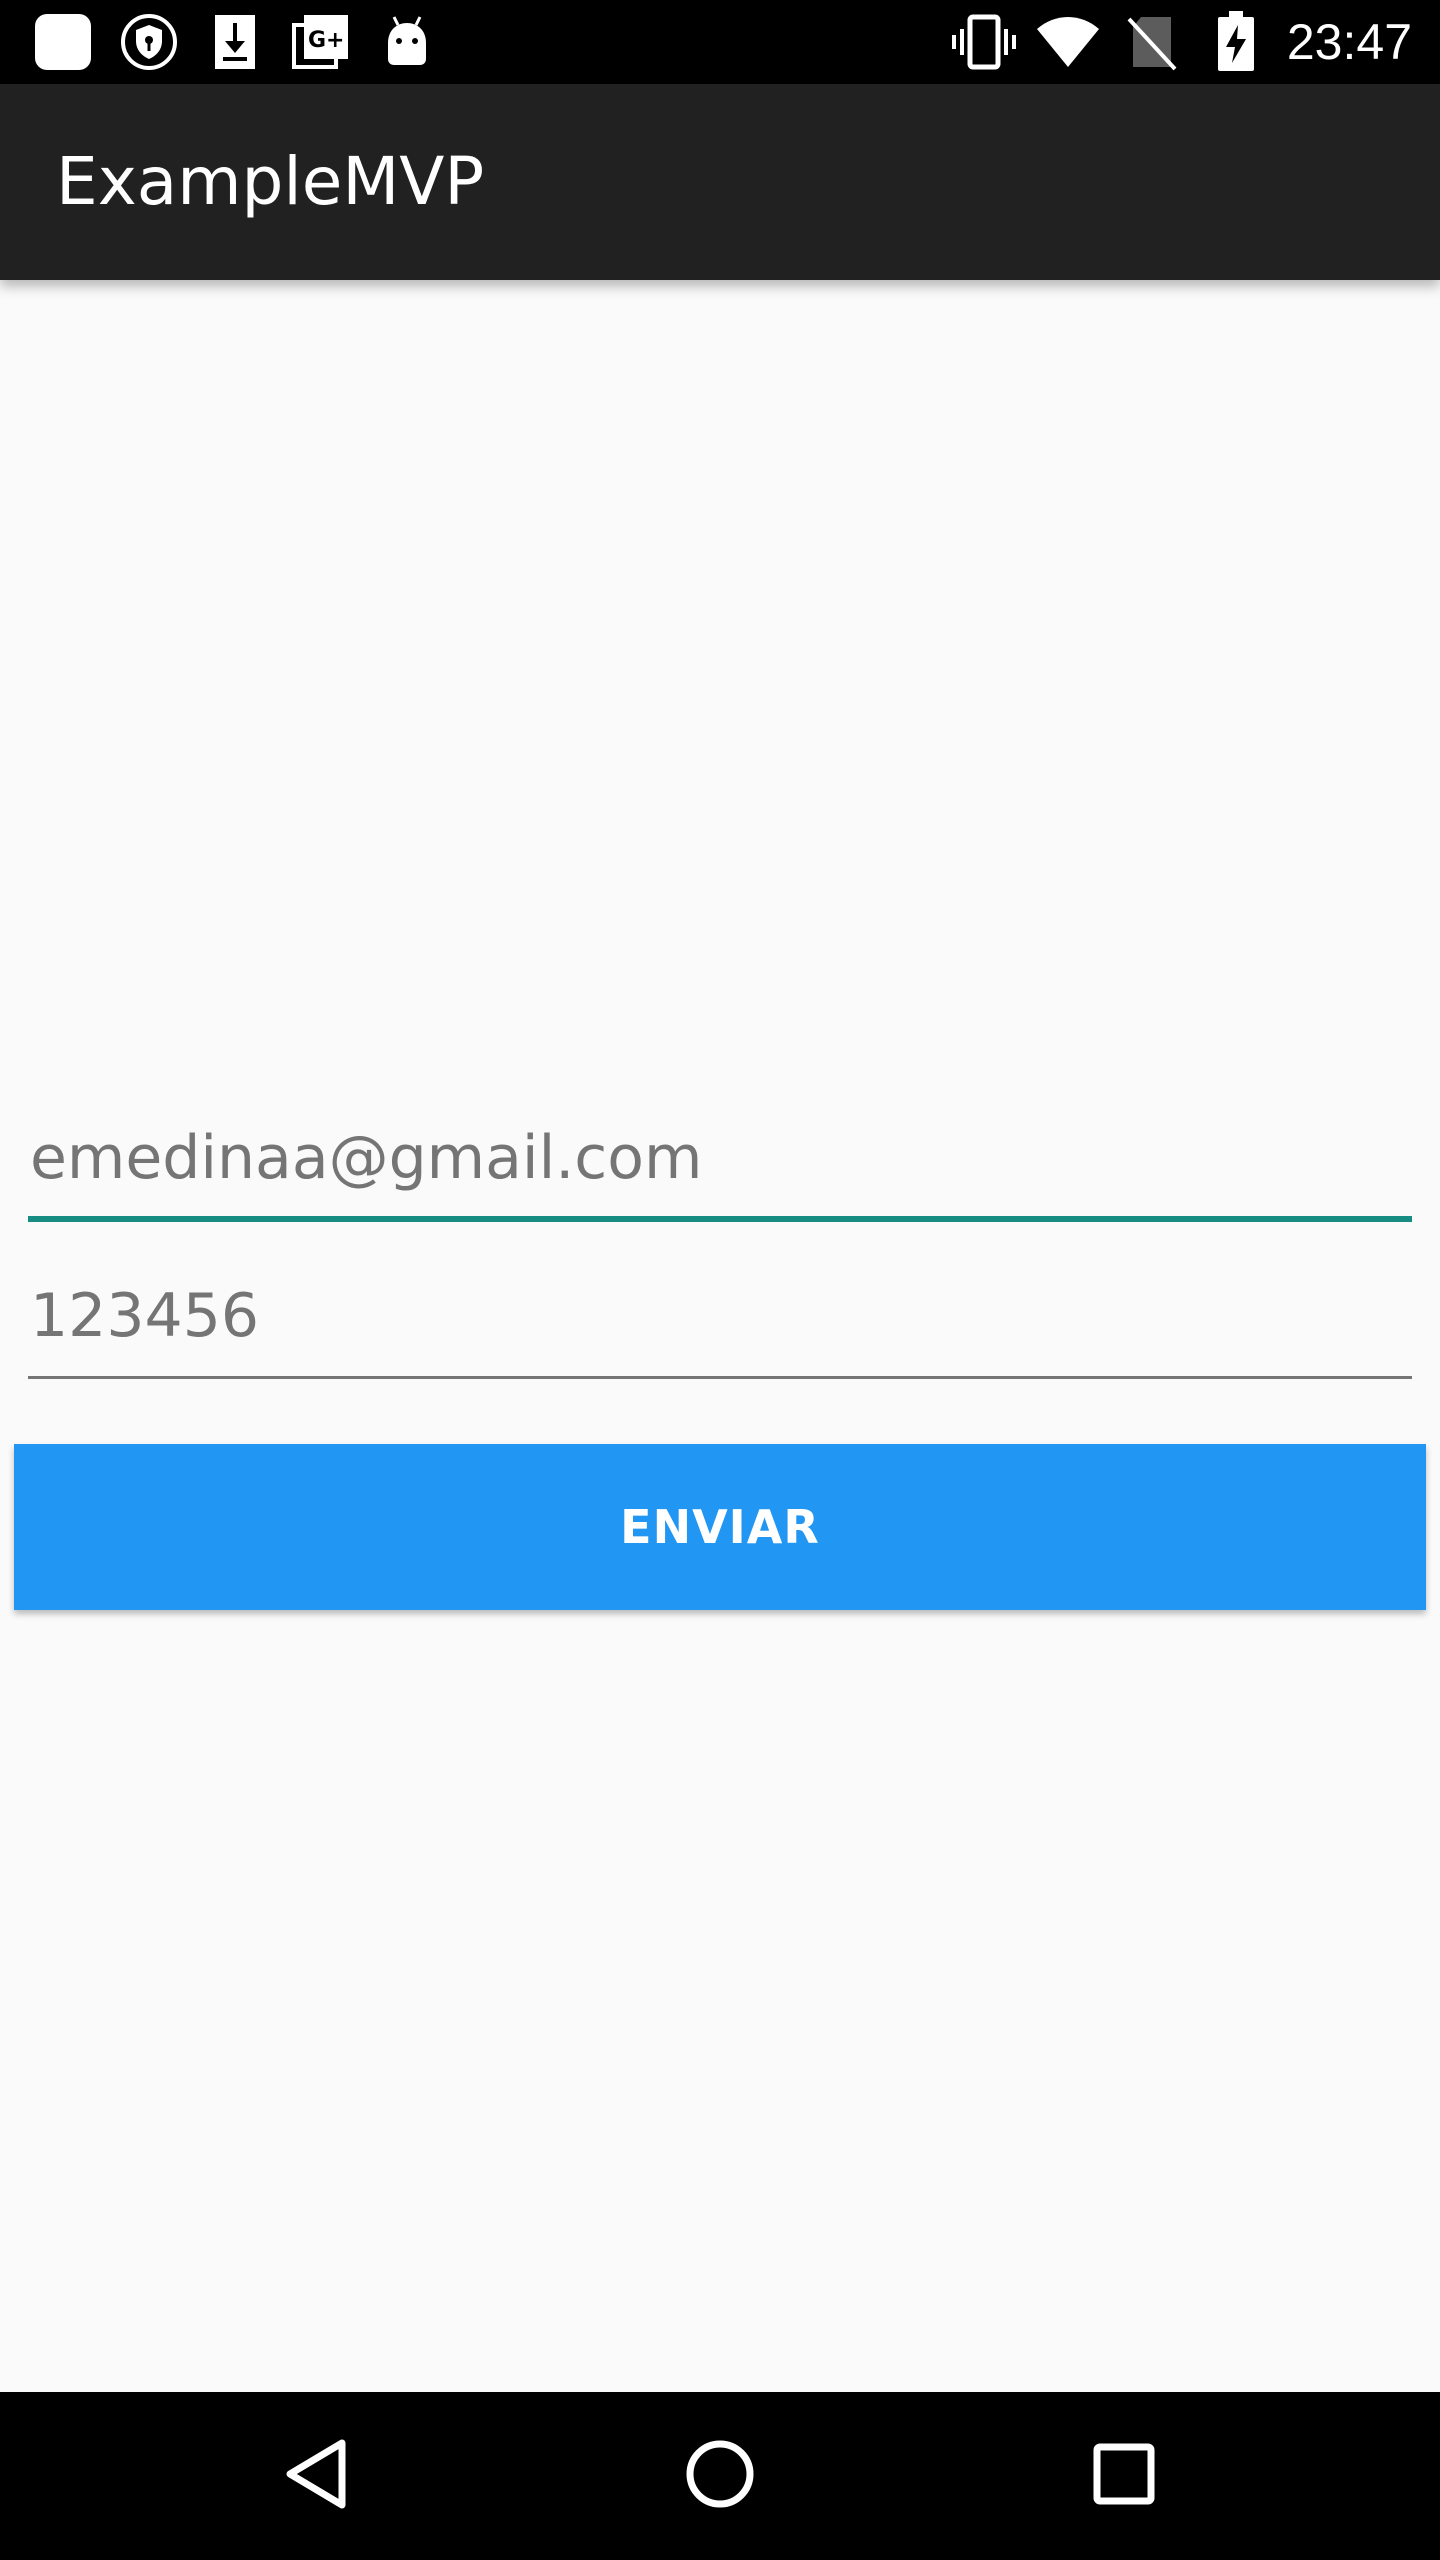 The width and height of the screenshot is (1440, 2560). What do you see at coordinates (63, 42) in the screenshot?
I see `app-square-icon` at bounding box center [63, 42].